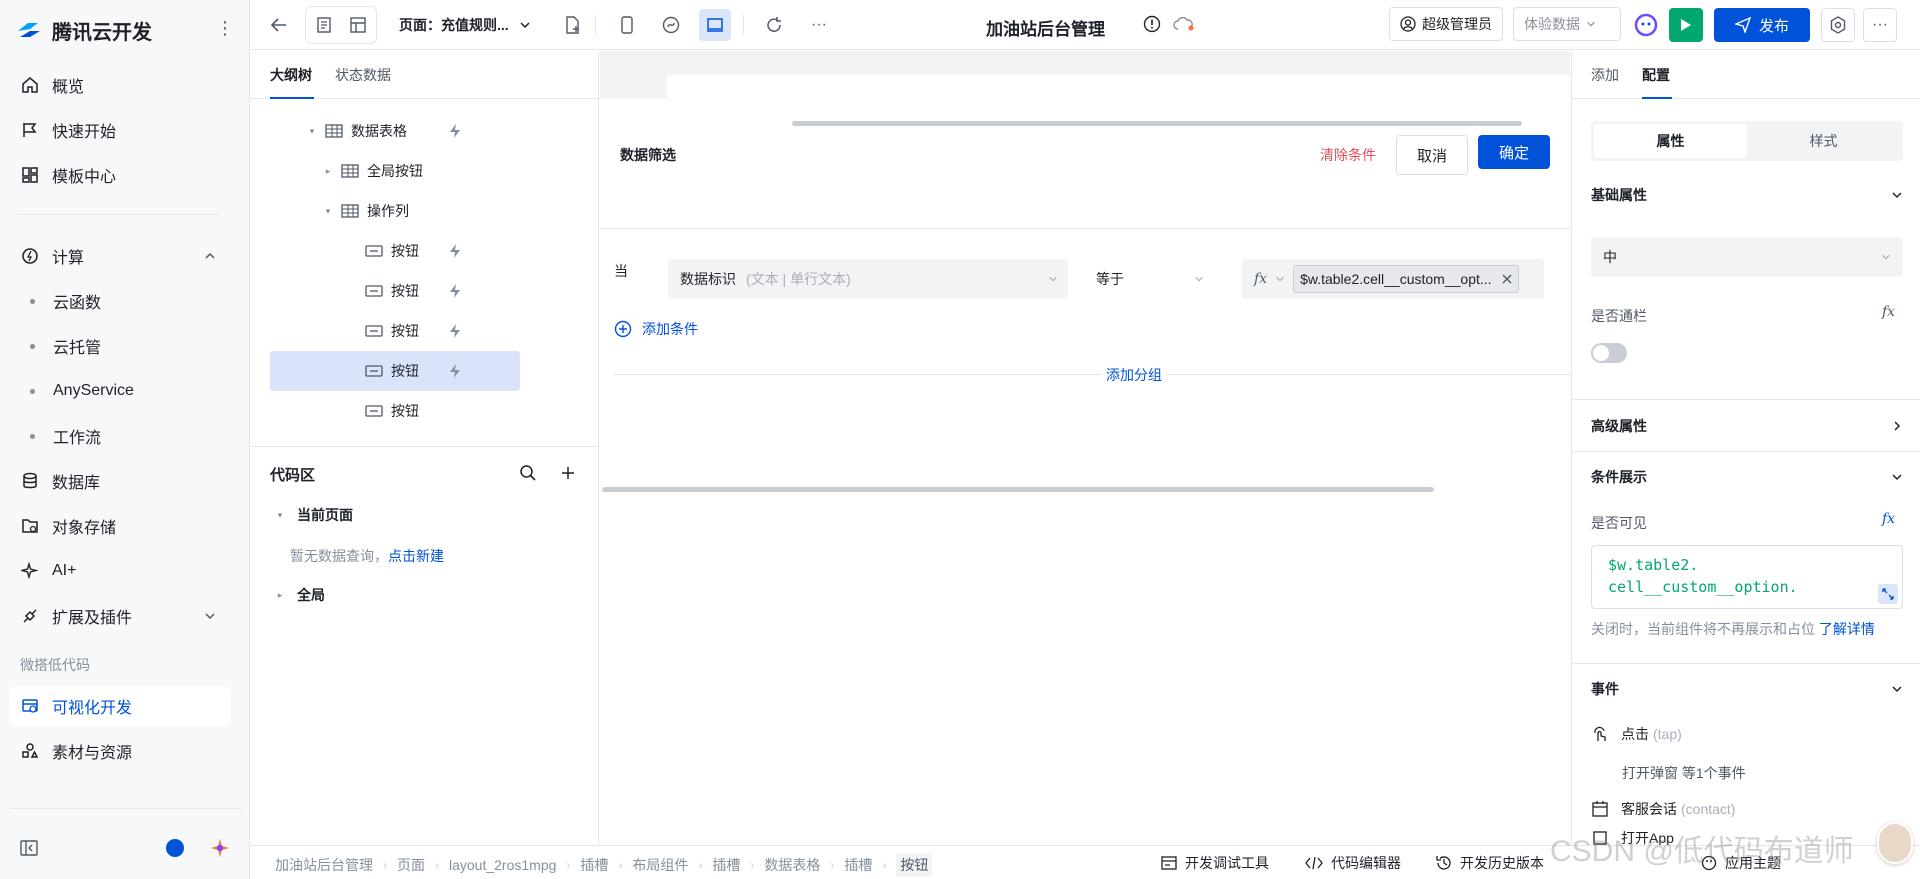 The image size is (1920, 879). I want to click on tab-add: 添加, so click(1605, 75).